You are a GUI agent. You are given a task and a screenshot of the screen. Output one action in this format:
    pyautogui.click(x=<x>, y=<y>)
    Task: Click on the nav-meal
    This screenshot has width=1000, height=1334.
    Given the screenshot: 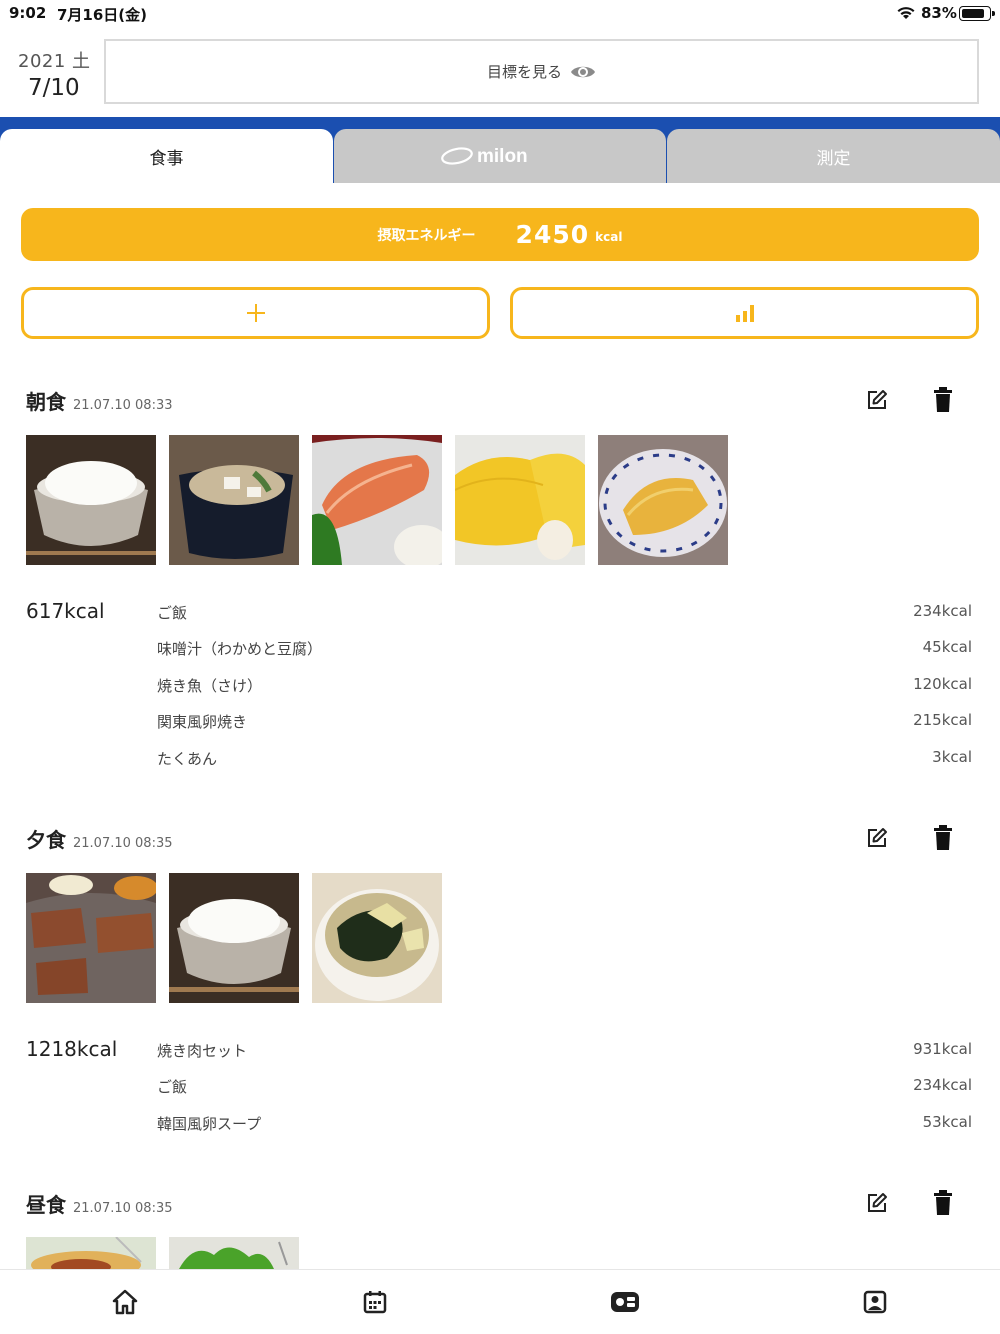 What is the action you would take?
    pyautogui.click(x=625, y=1302)
    